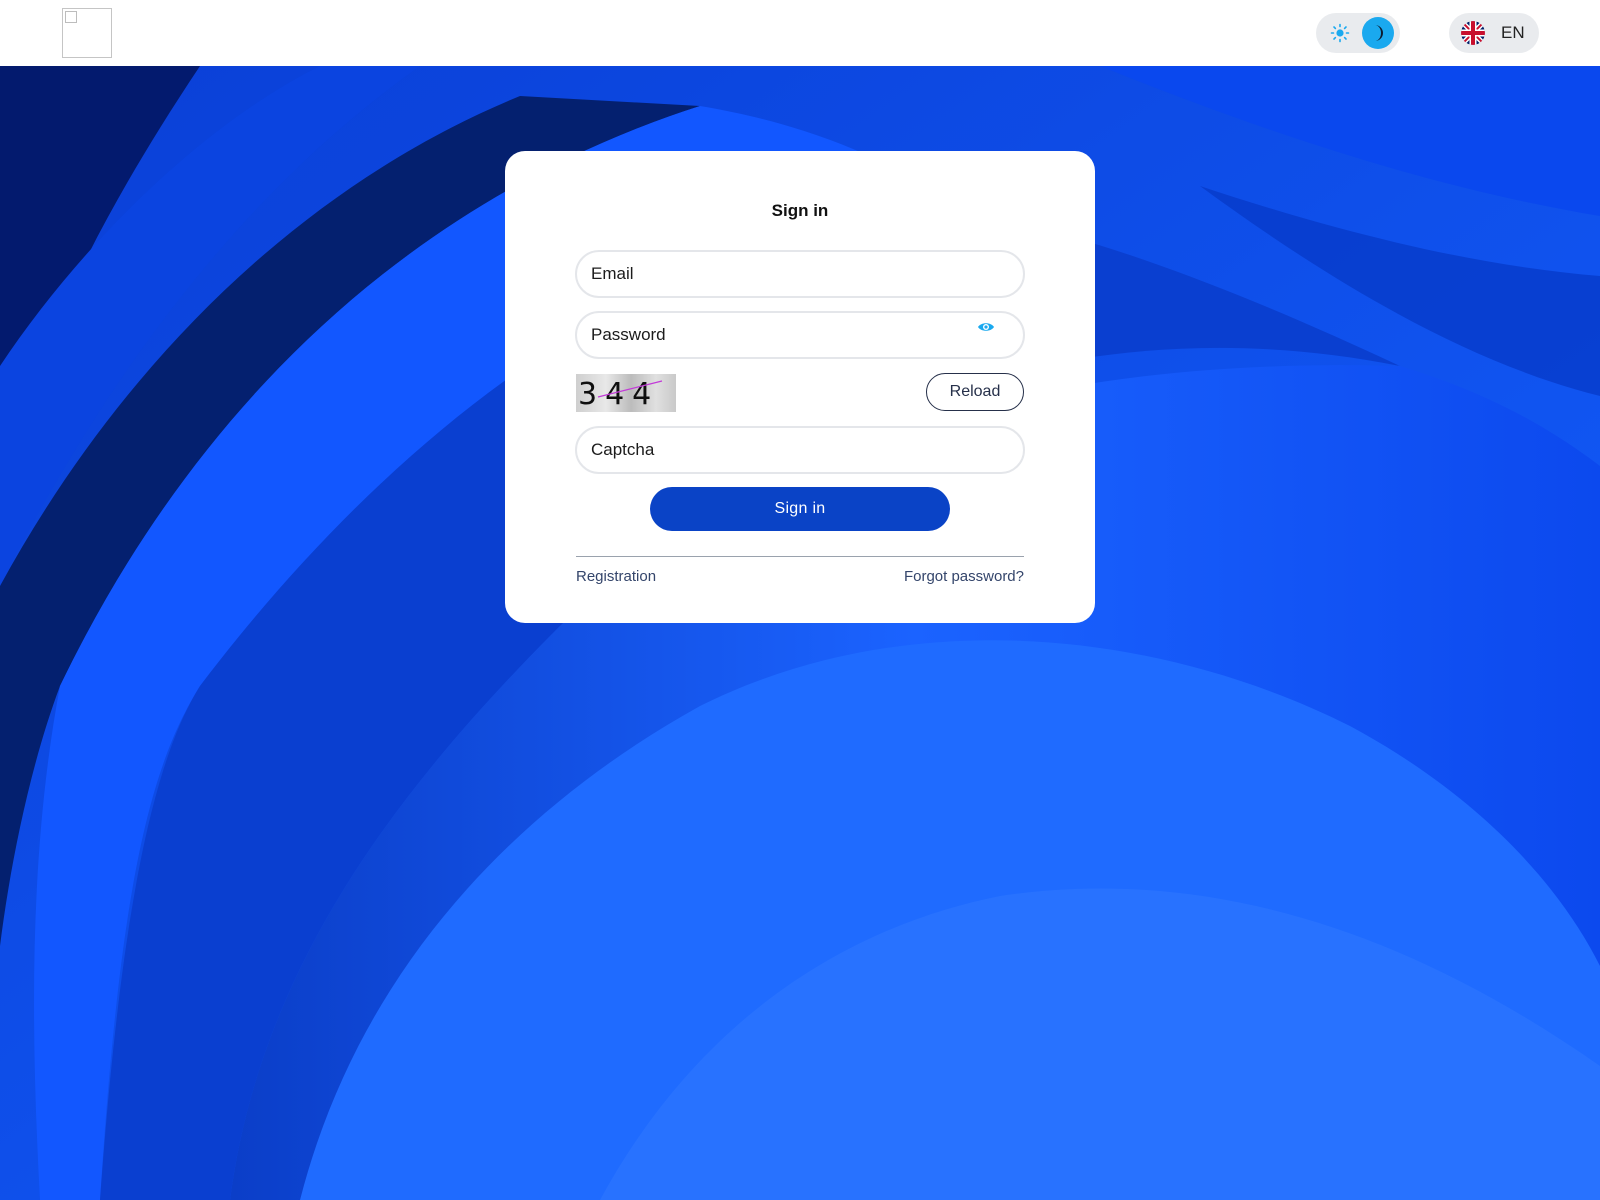 The image size is (1600, 1200). What do you see at coordinates (71, 17) in the screenshot?
I see `broken-image-icon` at bounding box center [71, 17].